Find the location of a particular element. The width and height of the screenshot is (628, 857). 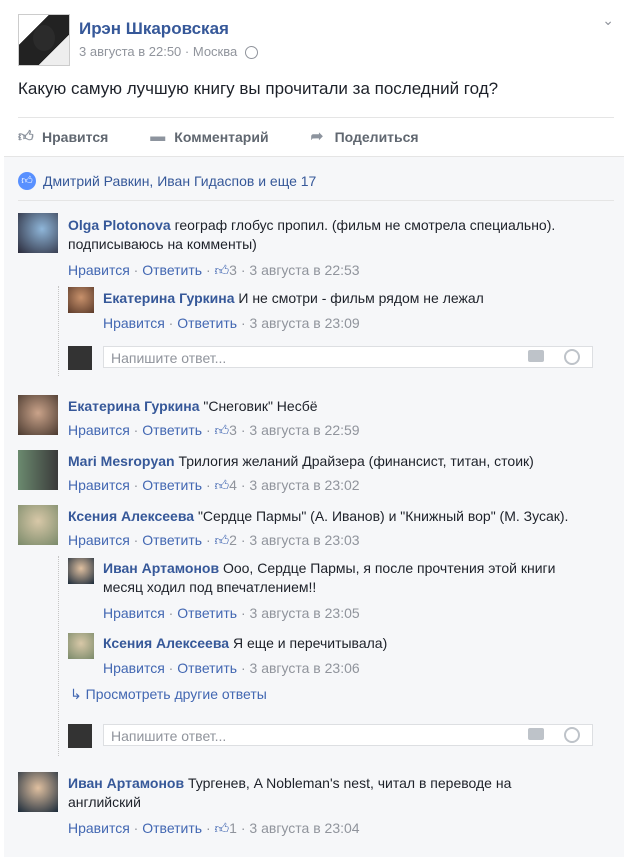

comment-text: Екатерина Гуркина "Снеговик" Несбё is located at coordinates (338, 406).